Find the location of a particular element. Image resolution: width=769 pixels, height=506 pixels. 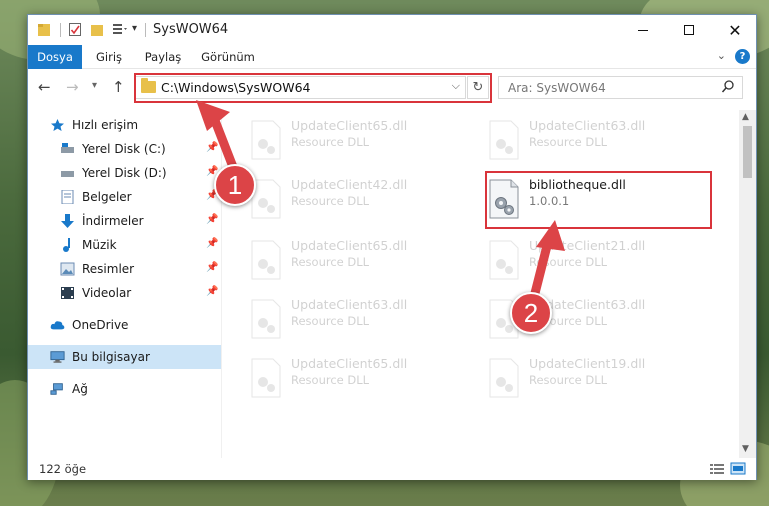

minimize-icon is located at coordinates (643, 30).